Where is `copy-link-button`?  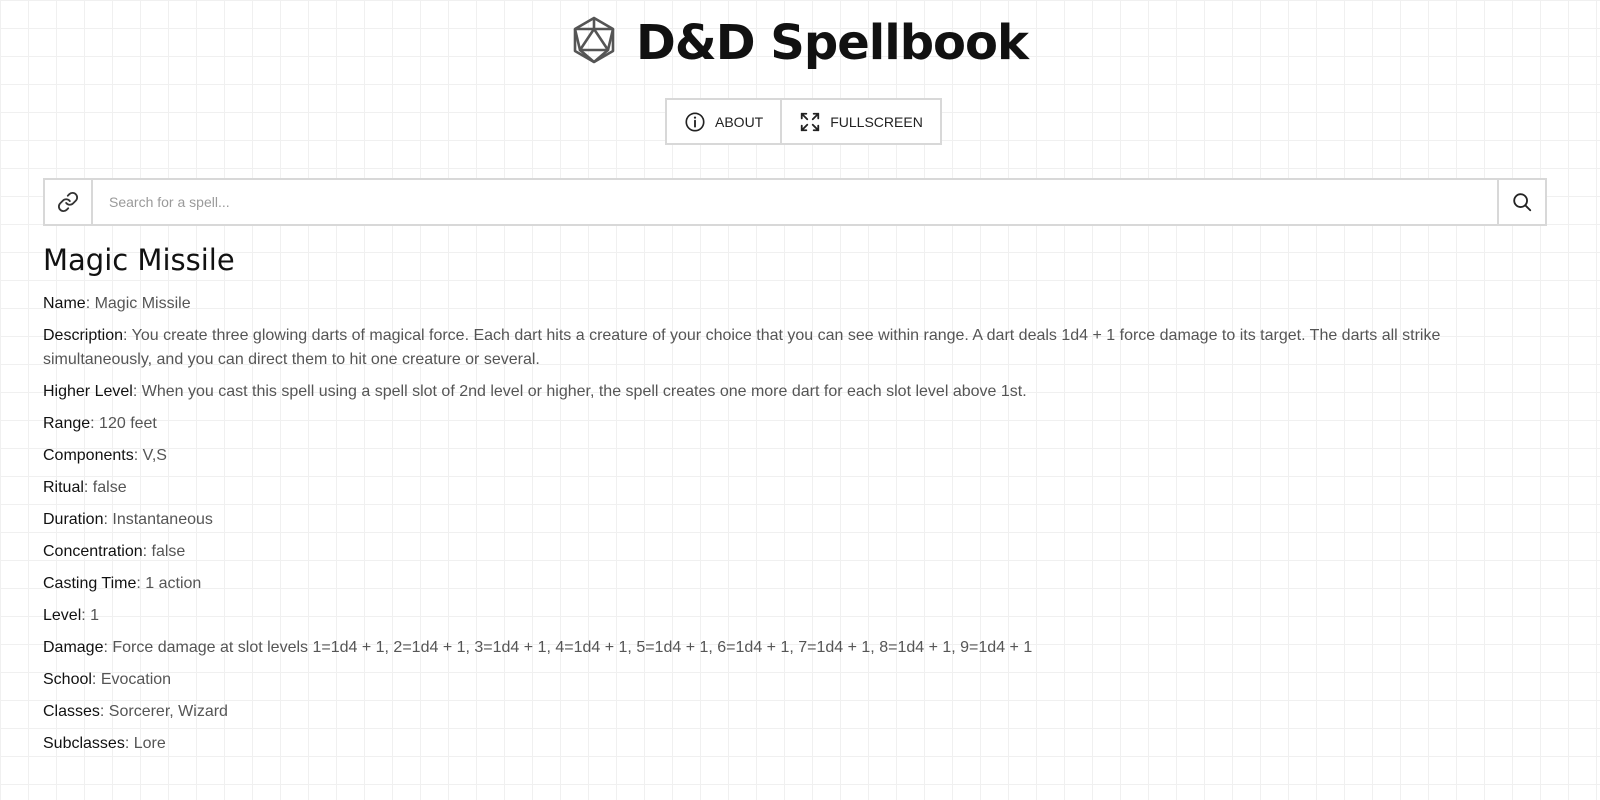 copy-link-button is located at coordinates (69, 202).